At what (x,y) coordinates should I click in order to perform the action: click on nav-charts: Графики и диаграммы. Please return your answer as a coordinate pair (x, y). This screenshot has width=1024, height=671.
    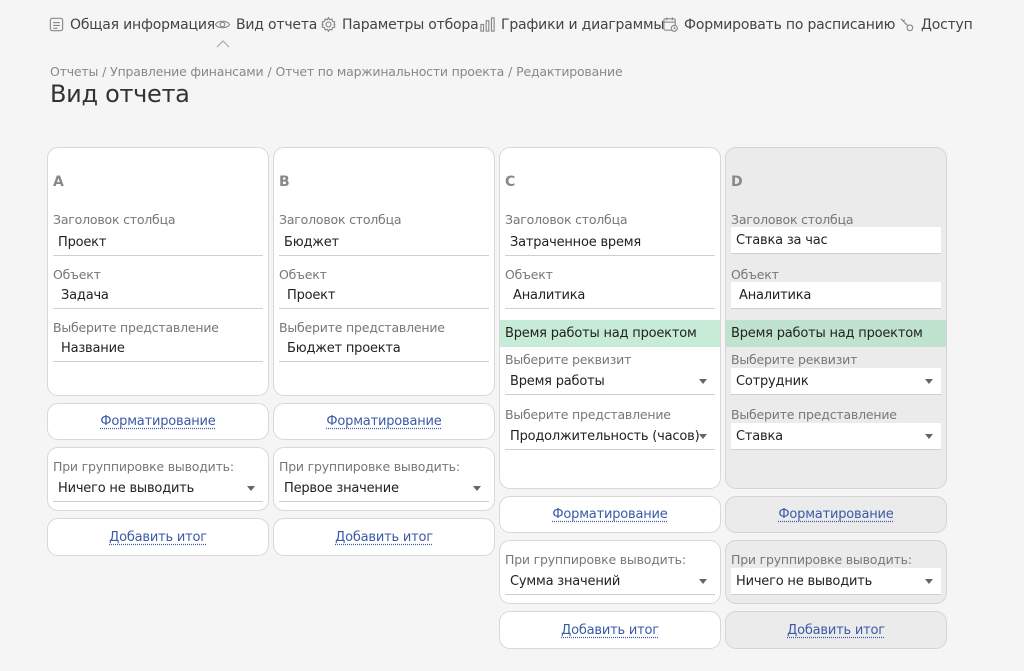
    Looking at the image, I should click on (571, 24).